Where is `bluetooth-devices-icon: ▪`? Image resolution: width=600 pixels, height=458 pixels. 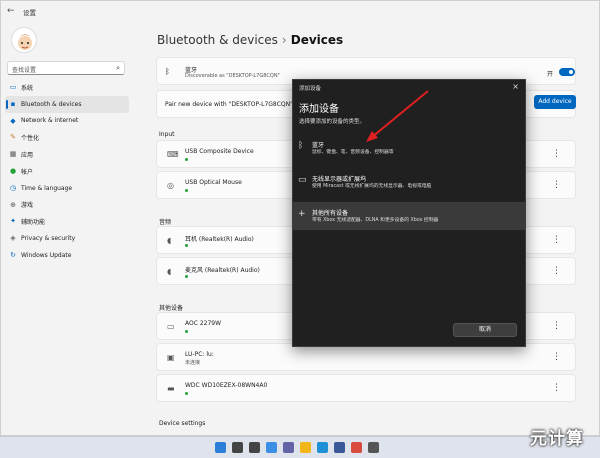 bluetooth-devices-icon: ▪ is located at coordinates (13, 103).